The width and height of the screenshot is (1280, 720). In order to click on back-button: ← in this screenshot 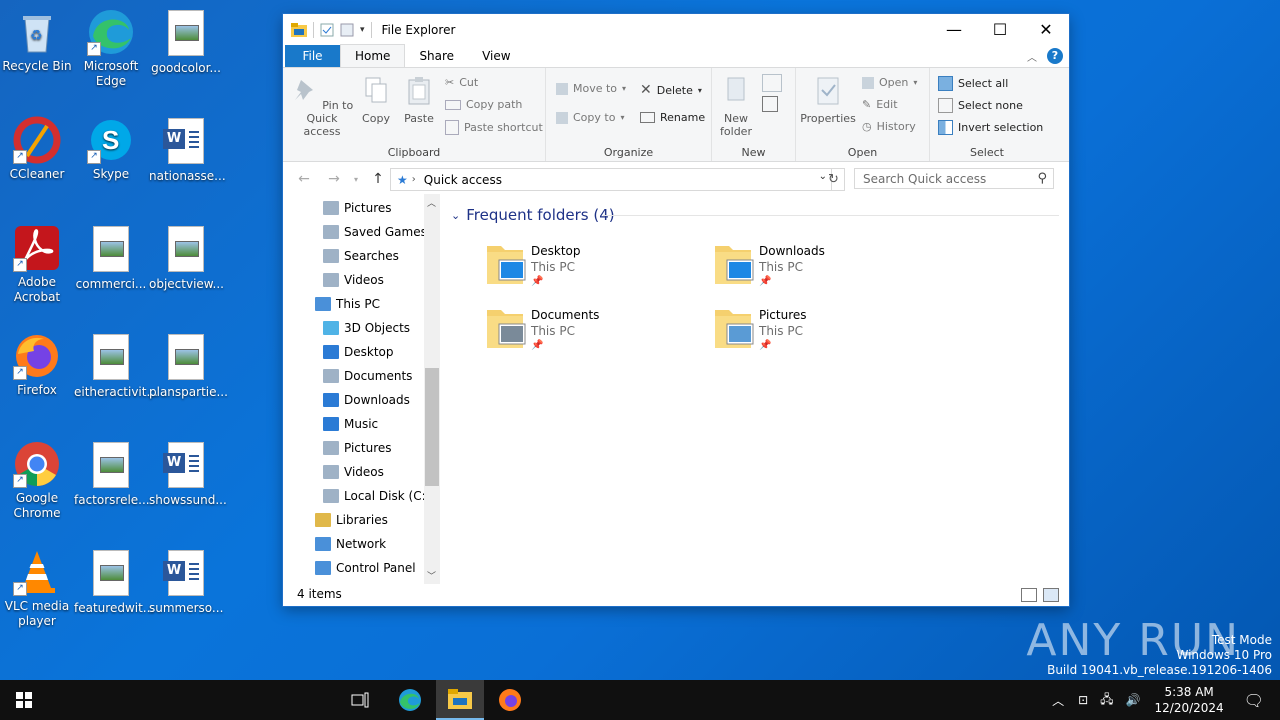, I will do `click(304, 179)`.